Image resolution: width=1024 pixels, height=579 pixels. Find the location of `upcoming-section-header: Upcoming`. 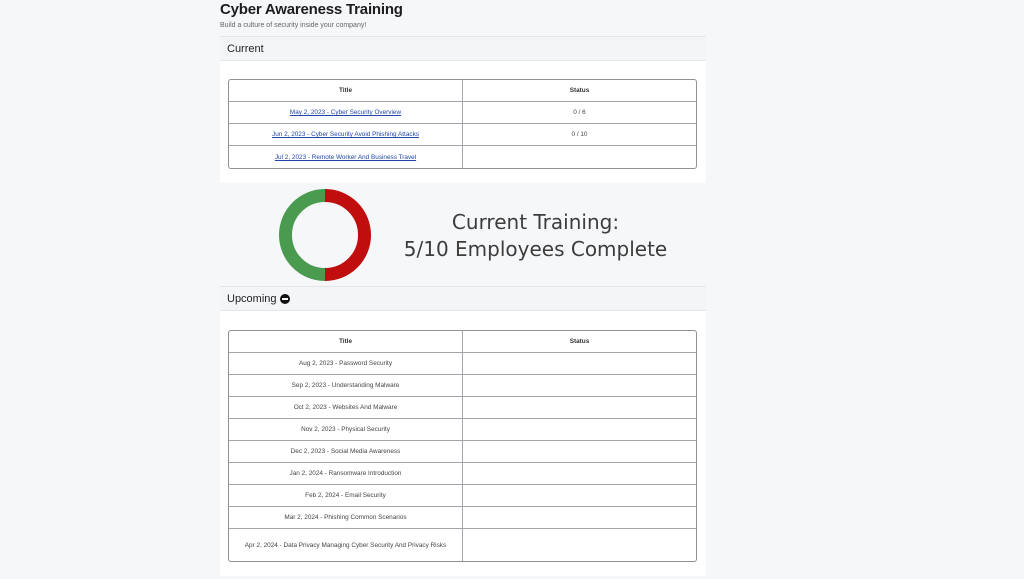

upcoming-section-header: Upcoming is located at coordinates (463, 298).